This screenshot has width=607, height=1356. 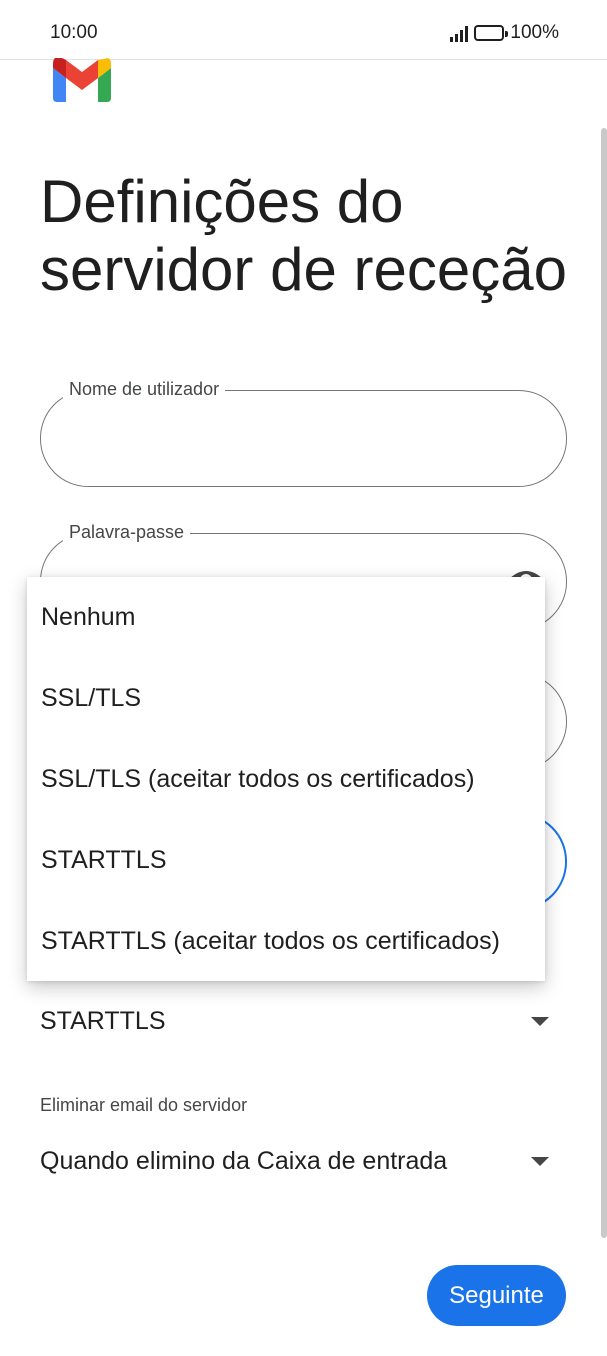 I want to click on delete-email-label: Eliminar email do servidor, so click(x=144, y=1105).